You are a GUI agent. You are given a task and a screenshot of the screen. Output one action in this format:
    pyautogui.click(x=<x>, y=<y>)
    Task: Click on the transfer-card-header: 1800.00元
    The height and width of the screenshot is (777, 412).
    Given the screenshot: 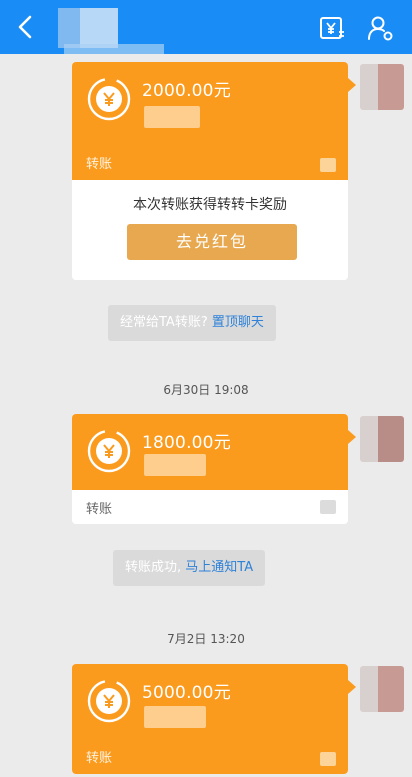 What is the action you would take?
    pyautogui.click(x=210, y=452)
    